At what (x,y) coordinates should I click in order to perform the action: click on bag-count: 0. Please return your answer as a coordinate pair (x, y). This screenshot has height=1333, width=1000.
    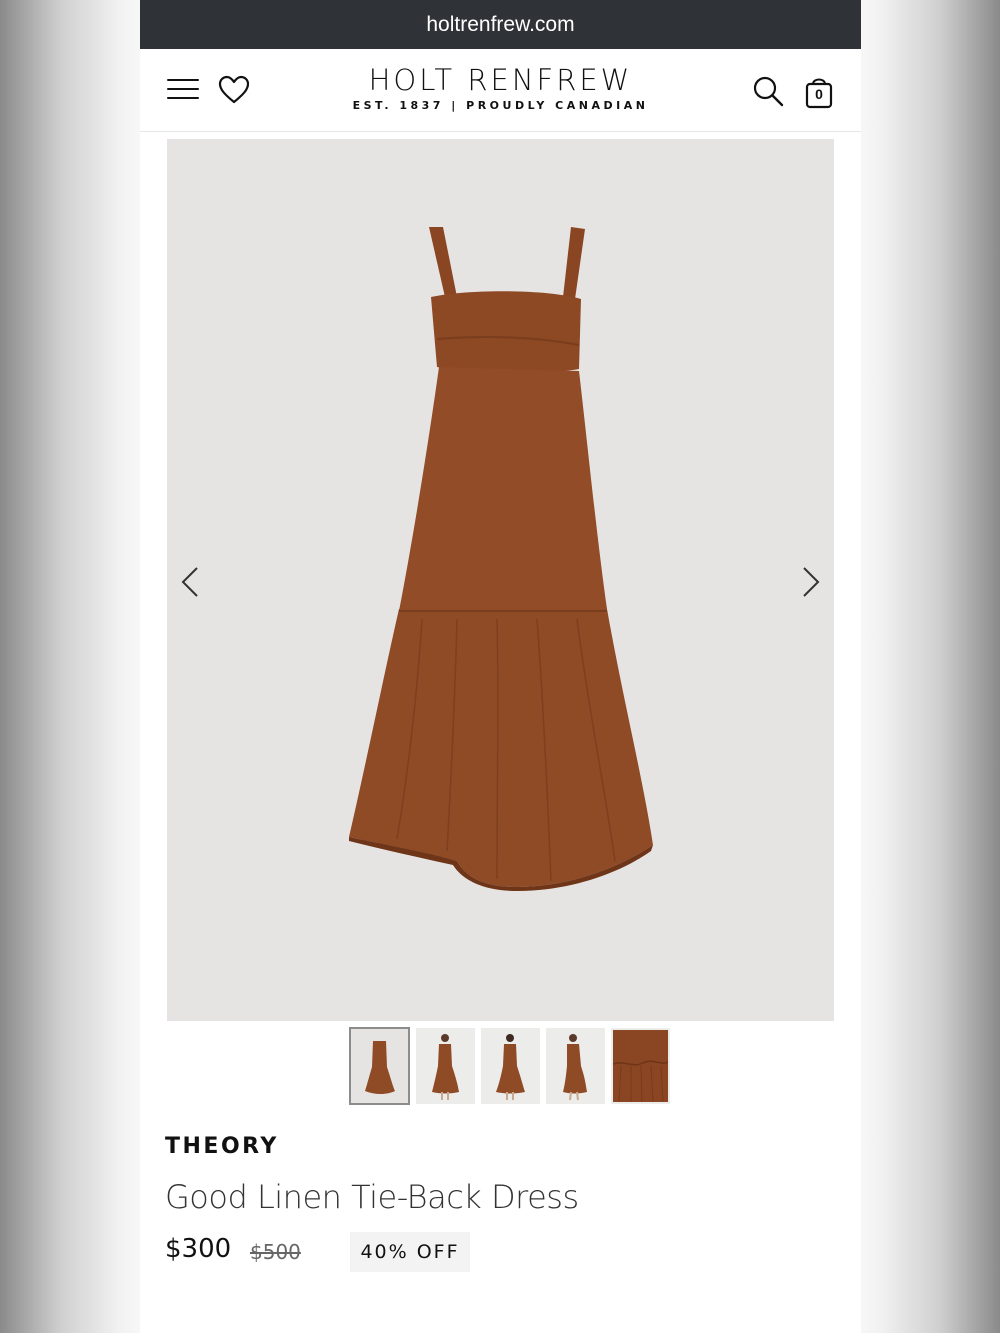
    Looking at the image, I should click on (819, 94).